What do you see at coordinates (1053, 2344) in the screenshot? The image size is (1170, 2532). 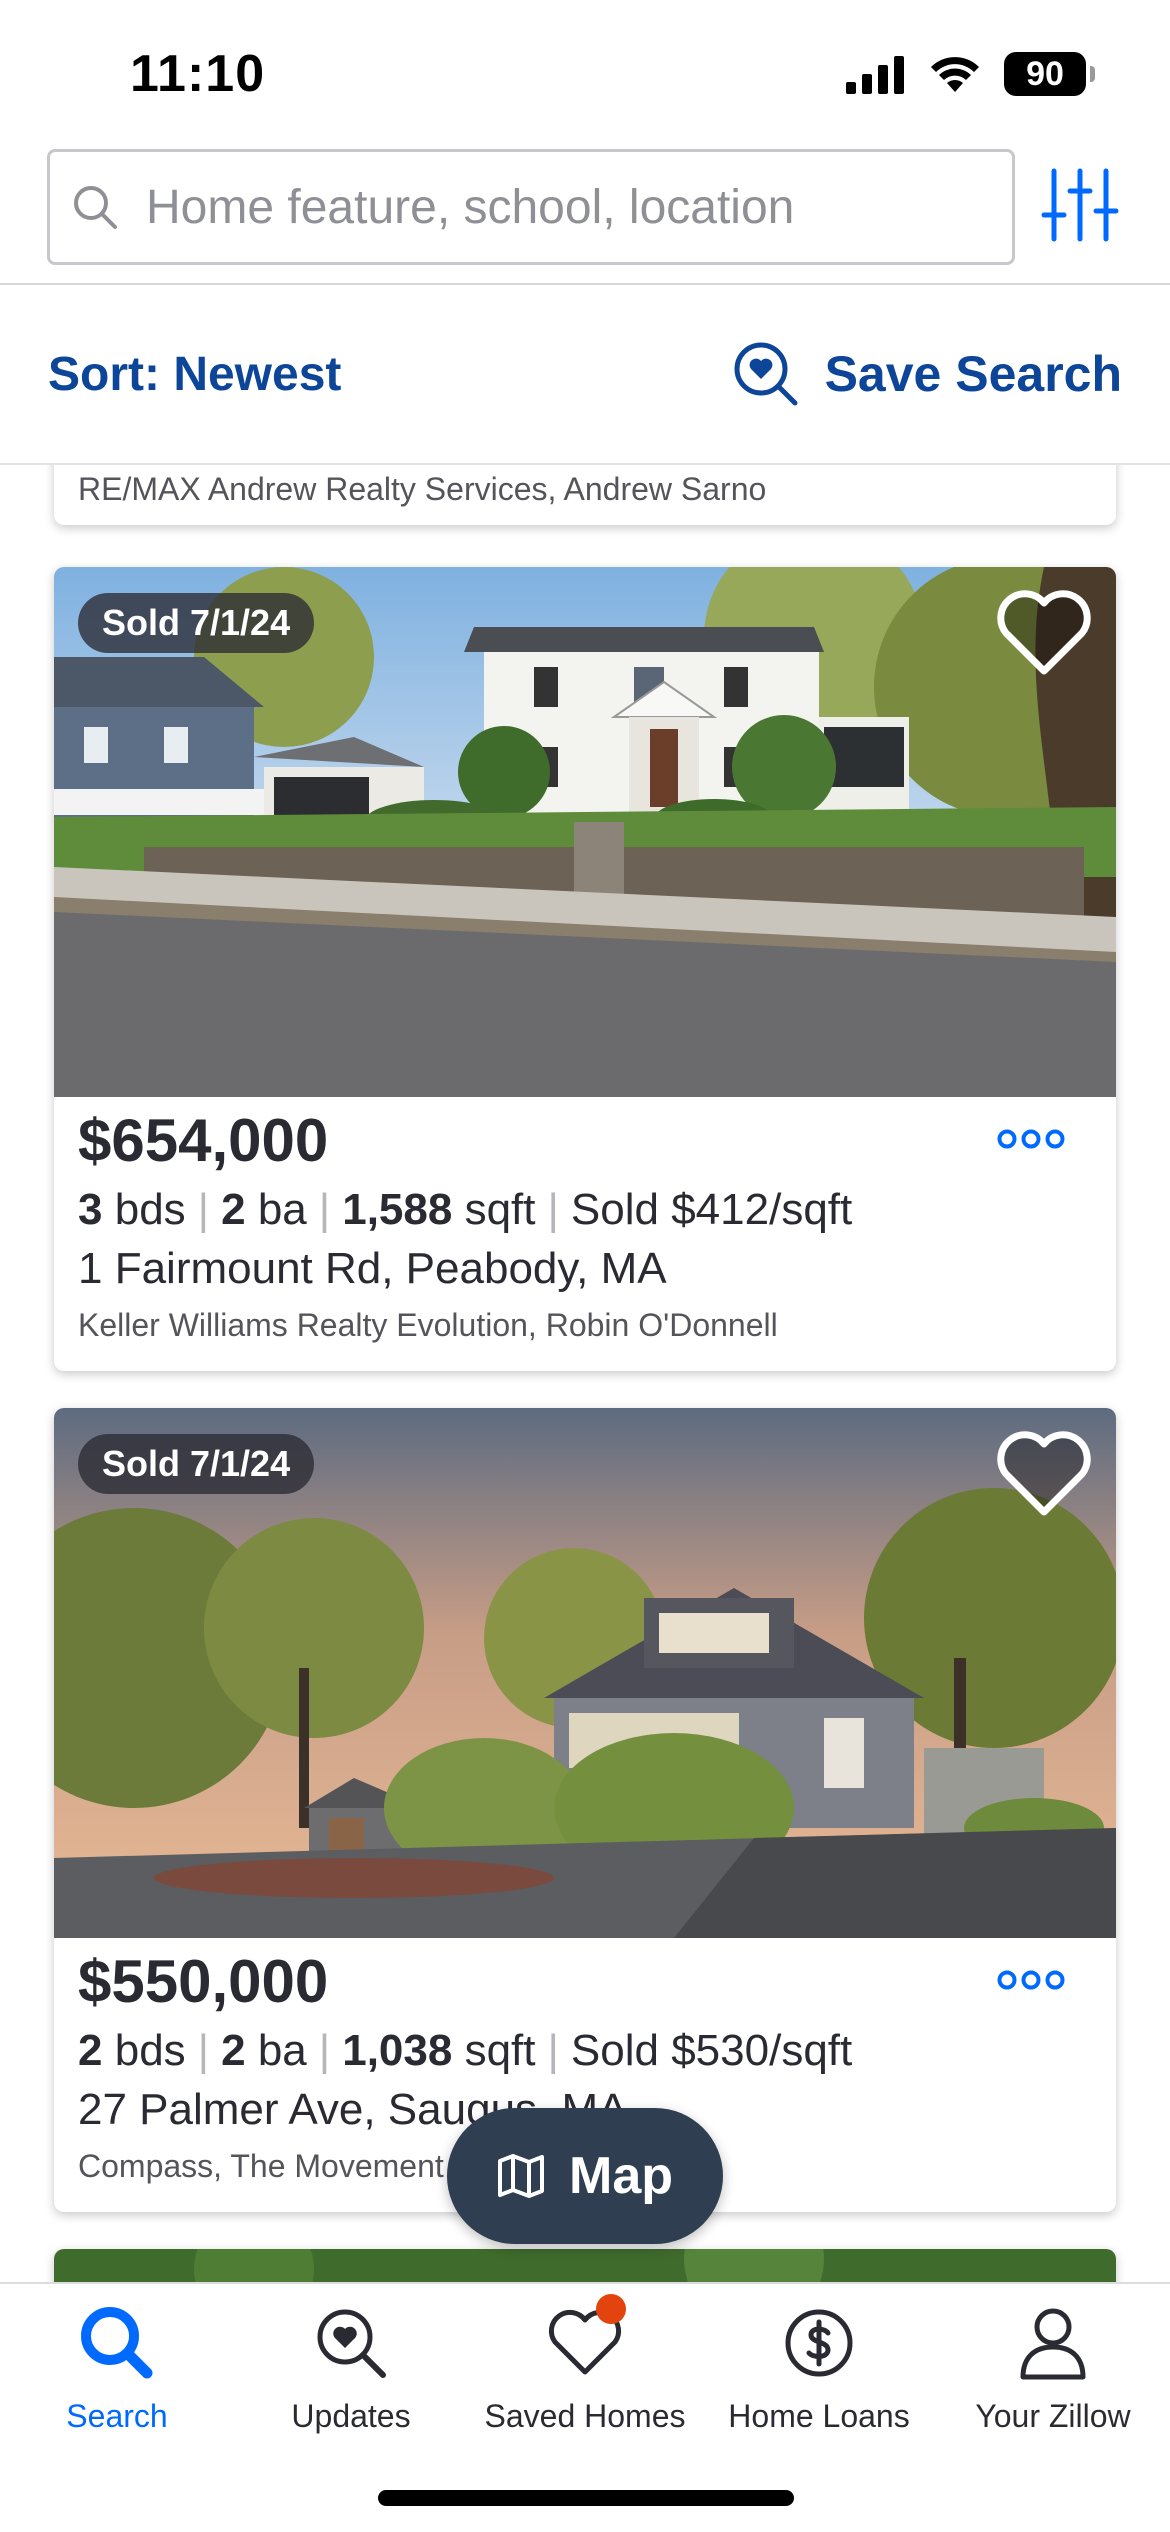 I see `person-icon` at bounding box center [1053, 2344].